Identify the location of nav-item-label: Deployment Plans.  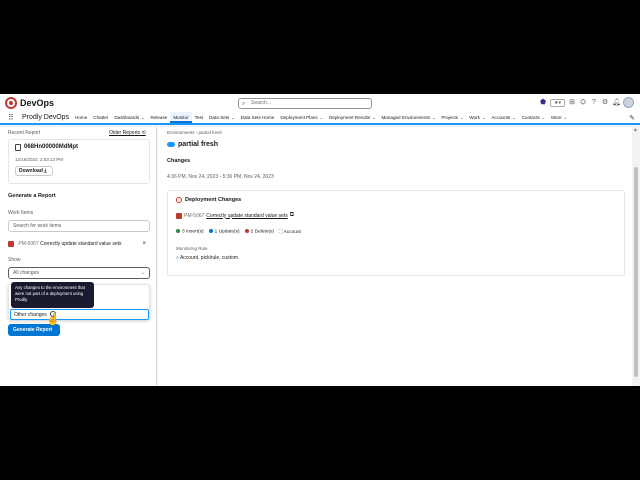
(299, 117).